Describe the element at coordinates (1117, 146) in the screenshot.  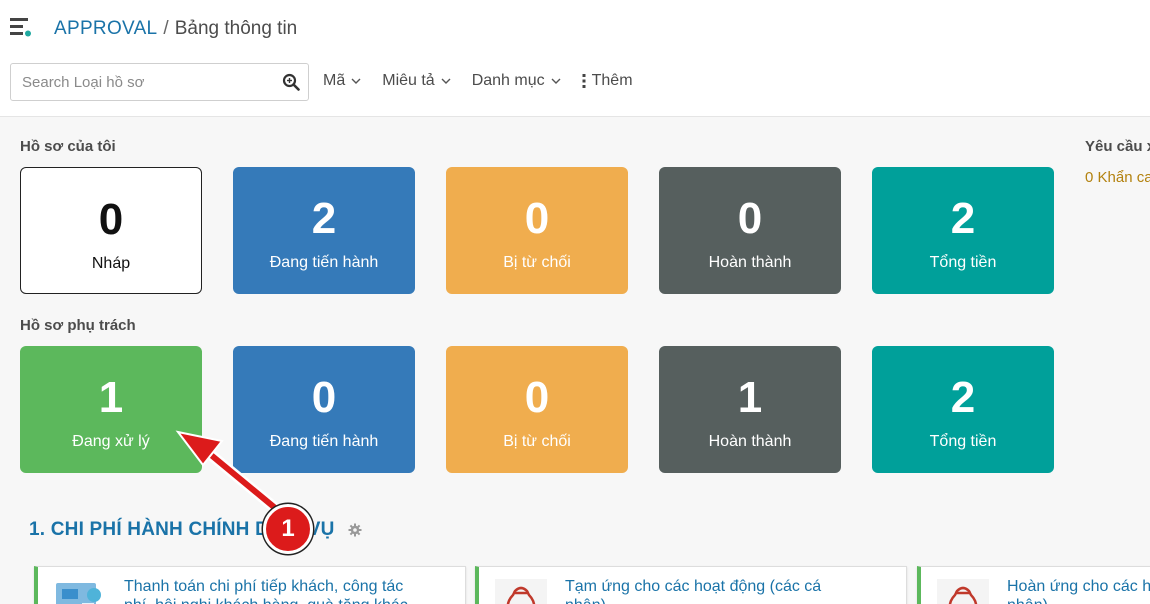
I see `requests-heading: Yêu cầu x` at that location.